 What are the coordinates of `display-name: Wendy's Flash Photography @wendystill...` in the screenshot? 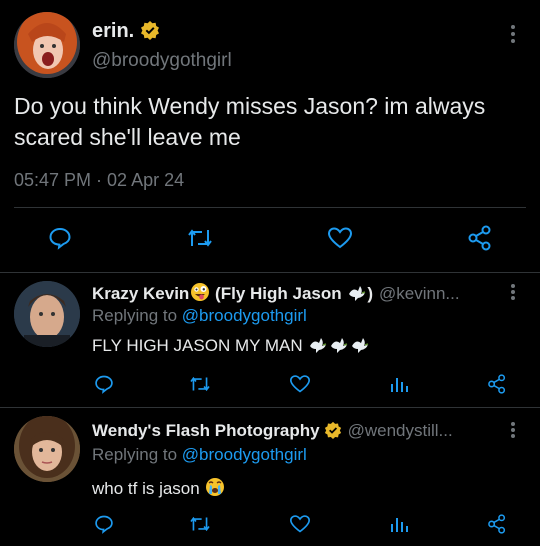 It's located at (272, 431).